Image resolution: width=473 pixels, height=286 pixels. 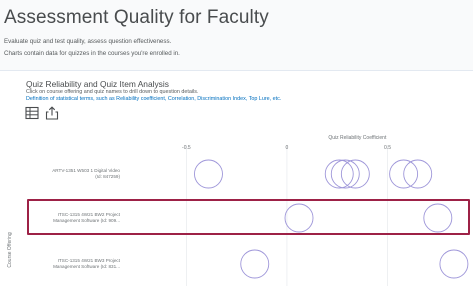 What do you see at coordinates (387, 148) in the screenshot?
I see `x-tick-label: 0.5` at bounding box center [387, 148].